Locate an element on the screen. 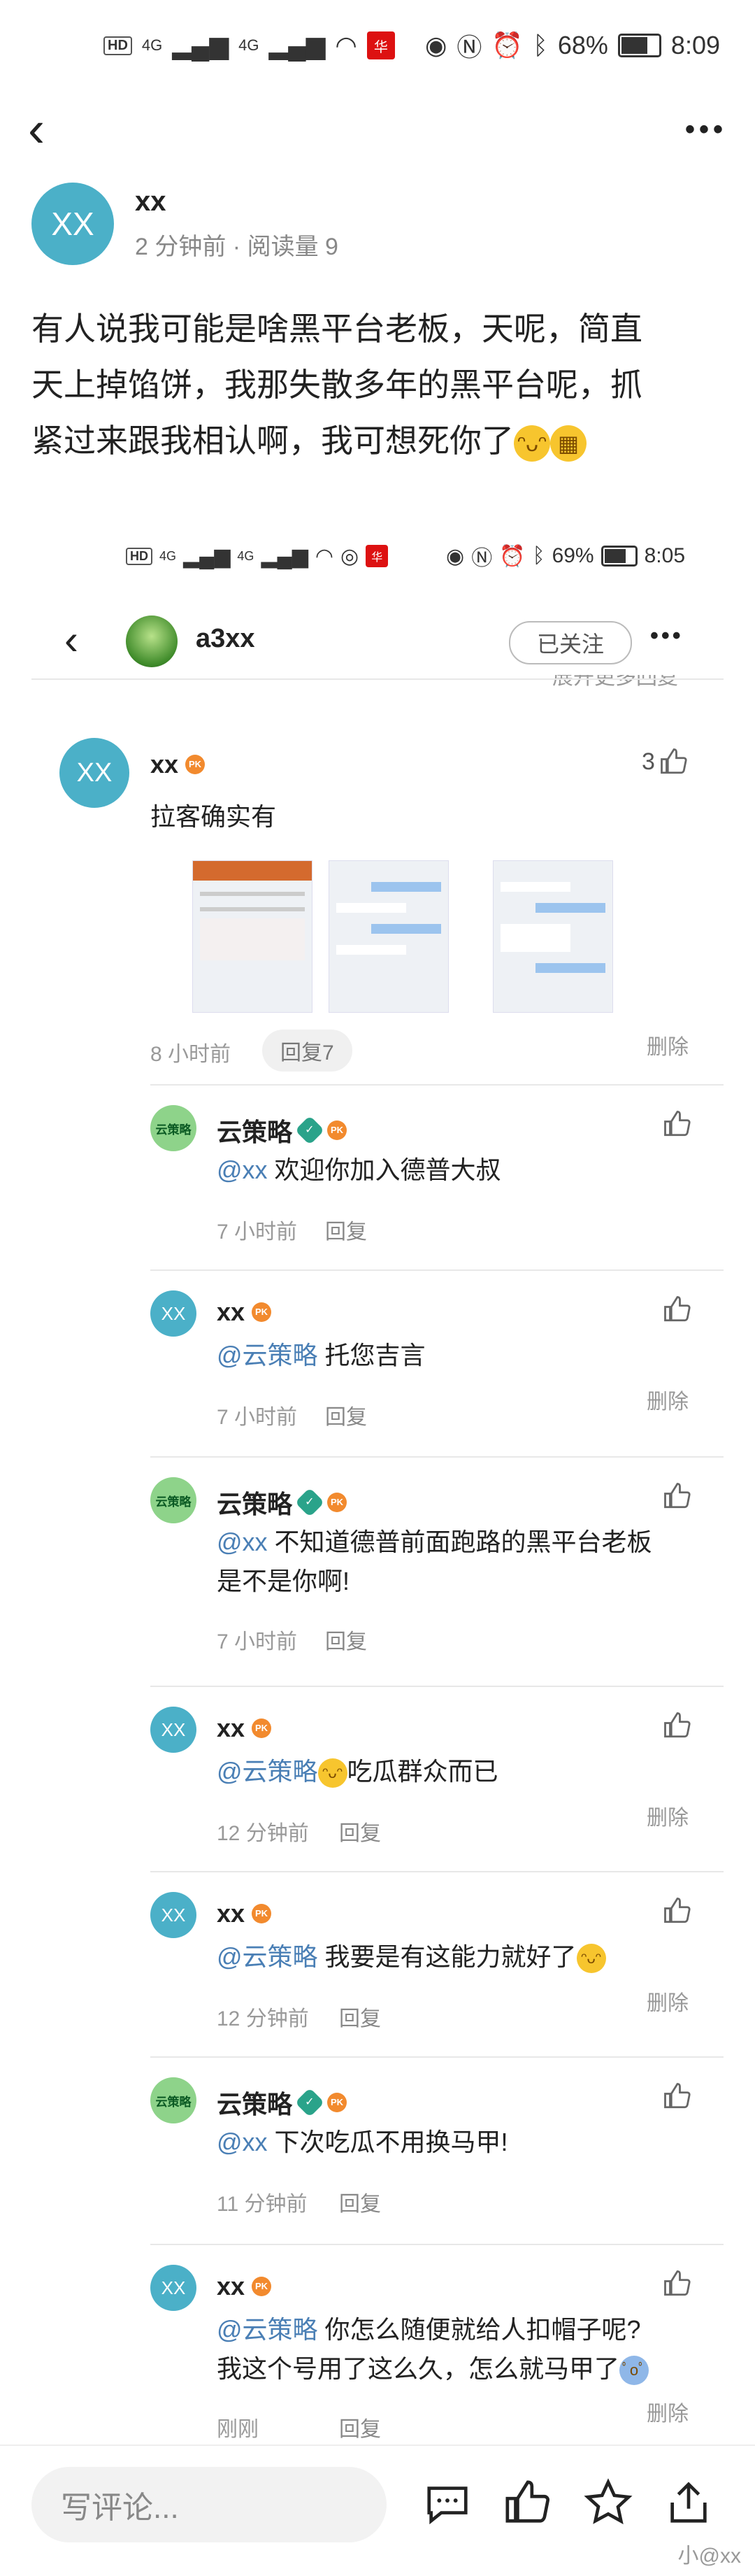  clock: 8:05 is located at coordinates (664, 555).